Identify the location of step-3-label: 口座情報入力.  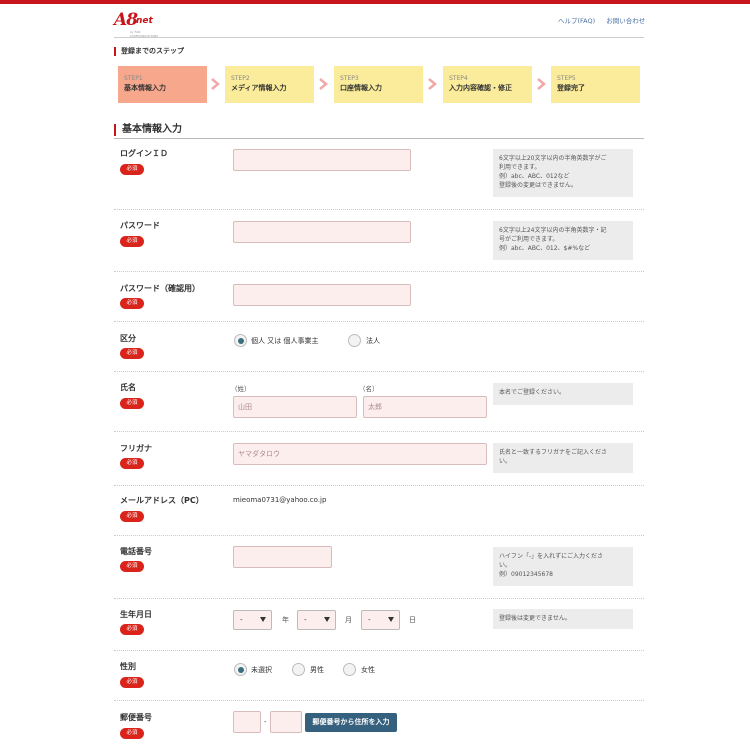
(361, 88).